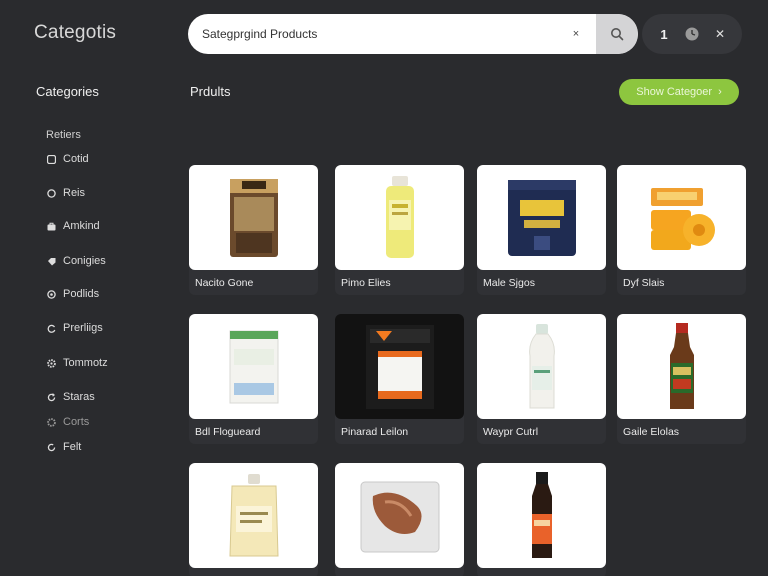  I want to click on info-label: 1, so click(664, 34).